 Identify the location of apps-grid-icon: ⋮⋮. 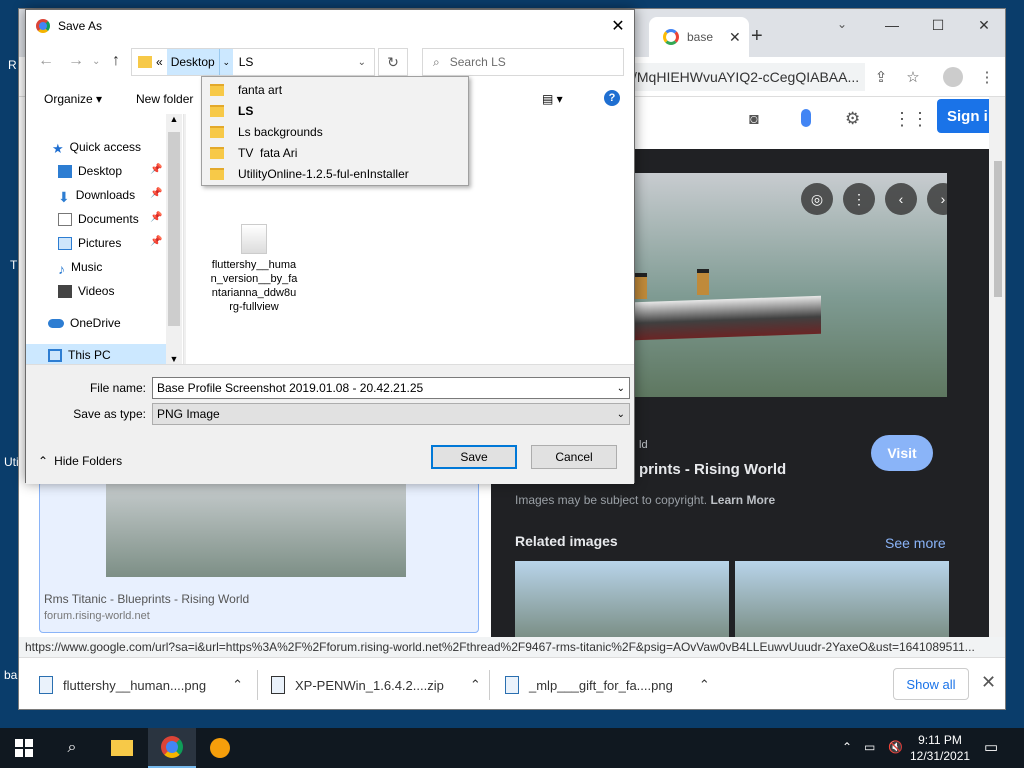
(911, 119).